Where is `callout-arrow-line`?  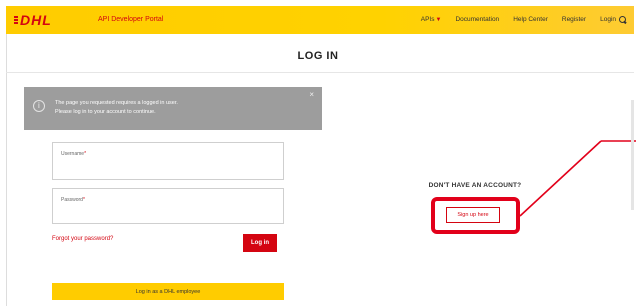 callout-arrow-line is located at coordinates (577, 178).